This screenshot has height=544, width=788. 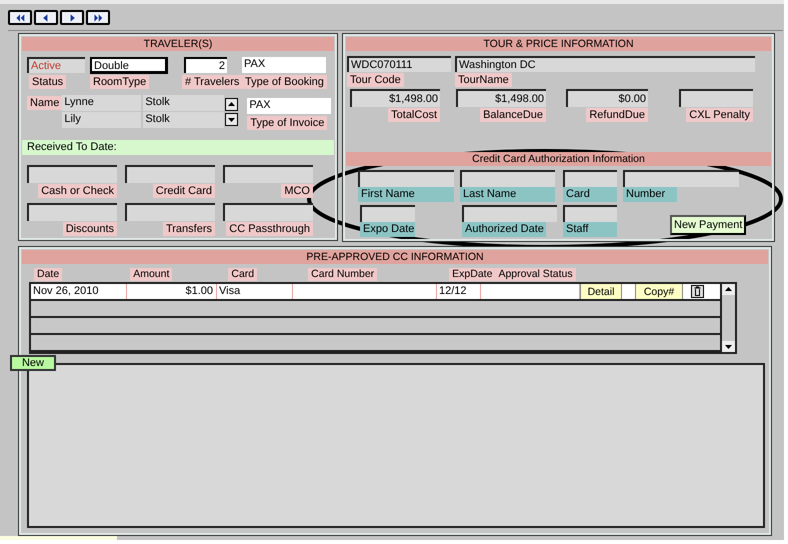 What do you see at coordinates (513, 115) in the screenshot?
I see `field-label: BalanceDue` at bounding box center [513, 115].